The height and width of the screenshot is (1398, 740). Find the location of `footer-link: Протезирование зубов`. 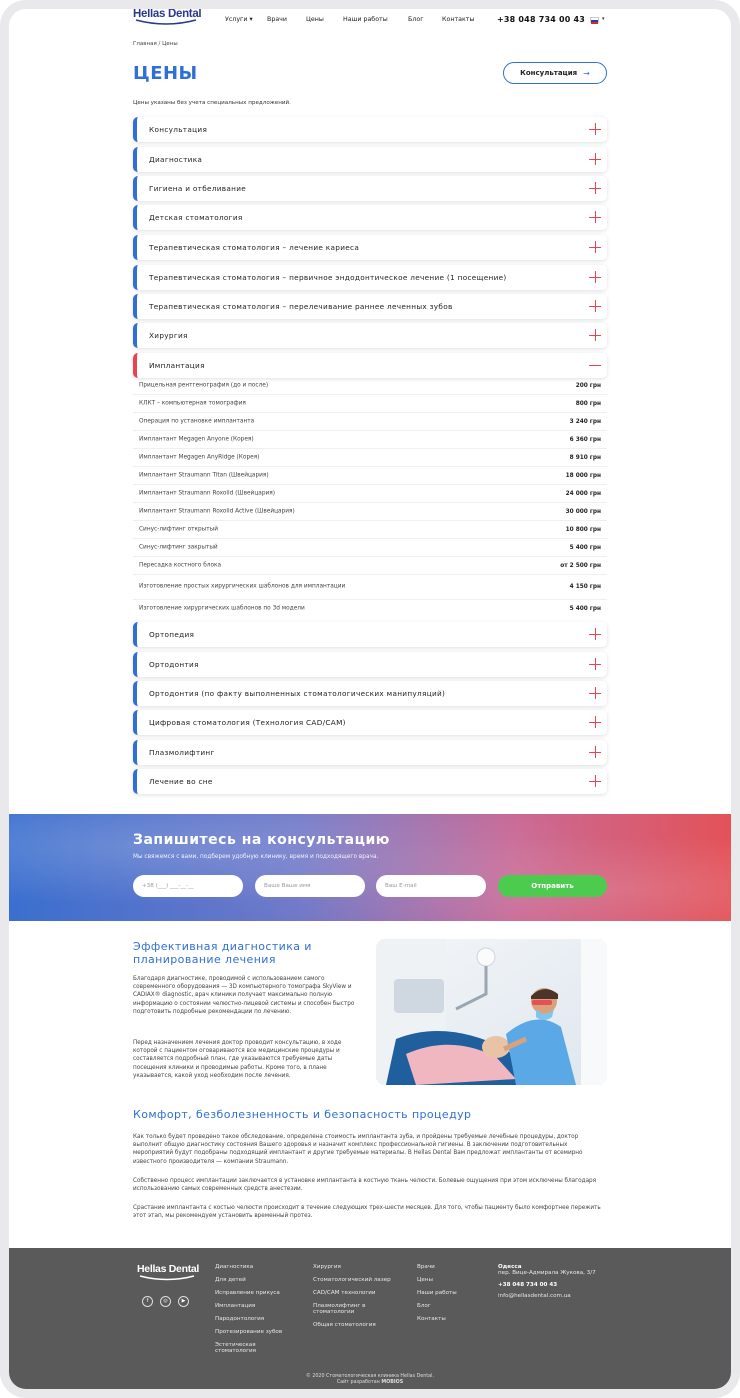

footer-link: Протезирование зубов is located at coordinates (250, 1332).